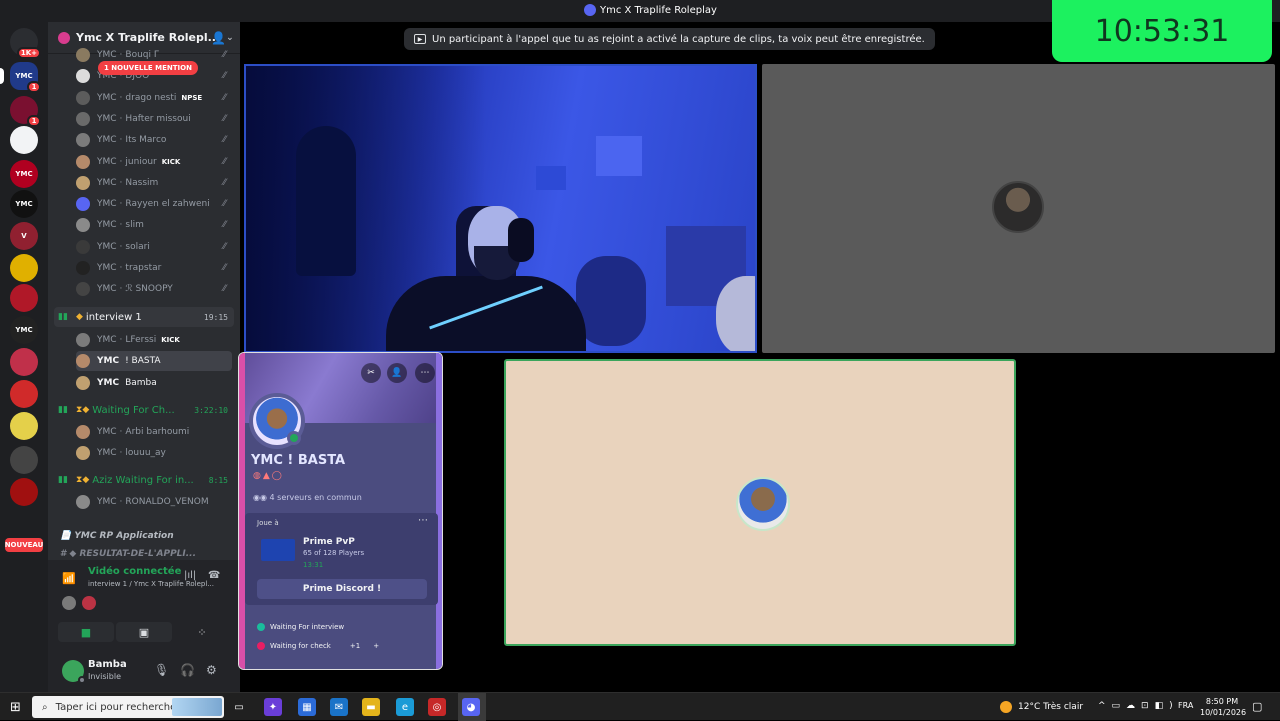 This screenshot has width=1280, height=721. Describe the element at coordinates (148, 68) in the screenshot. I see `new-mention-banner: 1 NOUVELLE MENTION` at that location.